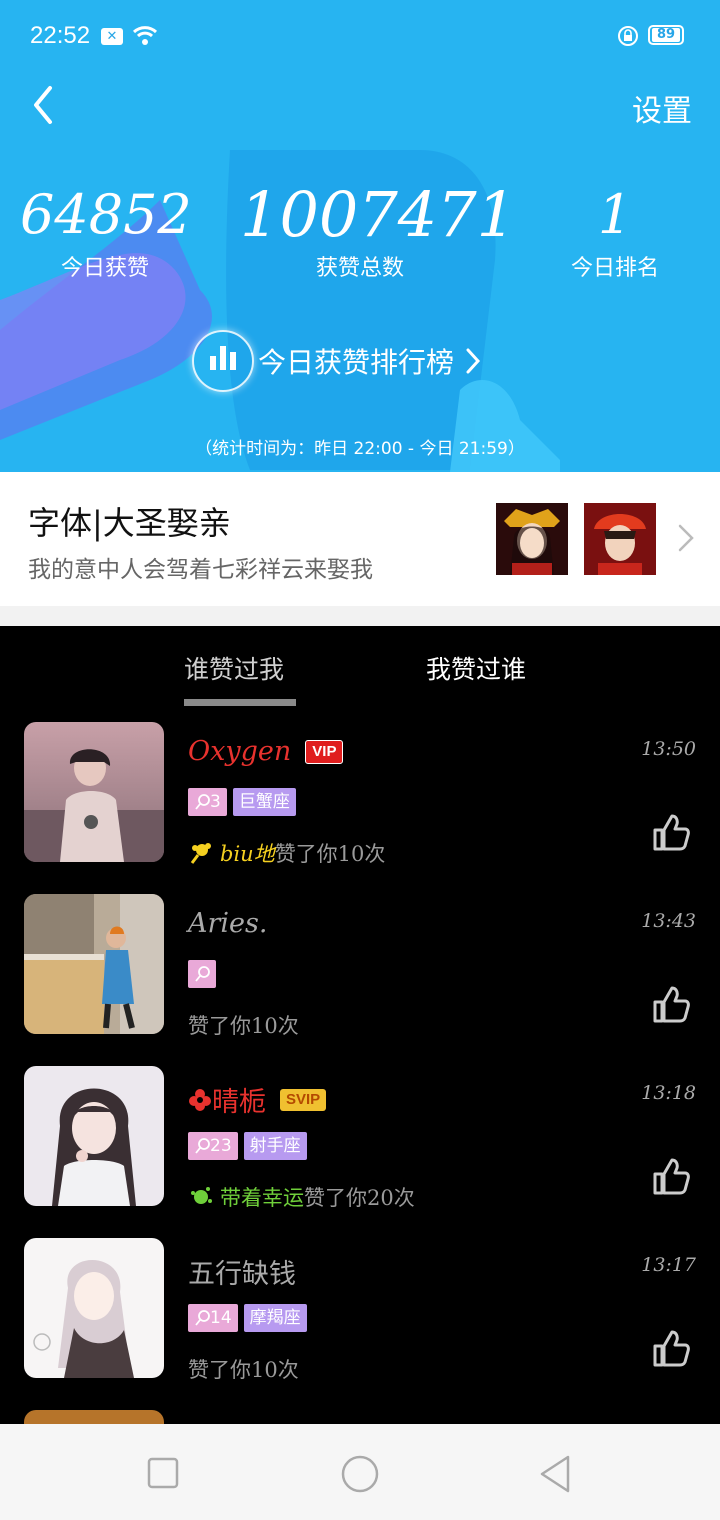  What do you see at coordinates (262, 1198) in the screenshot?
I see `gift-name: 带着幸运` at bounding box center [262, 1198].